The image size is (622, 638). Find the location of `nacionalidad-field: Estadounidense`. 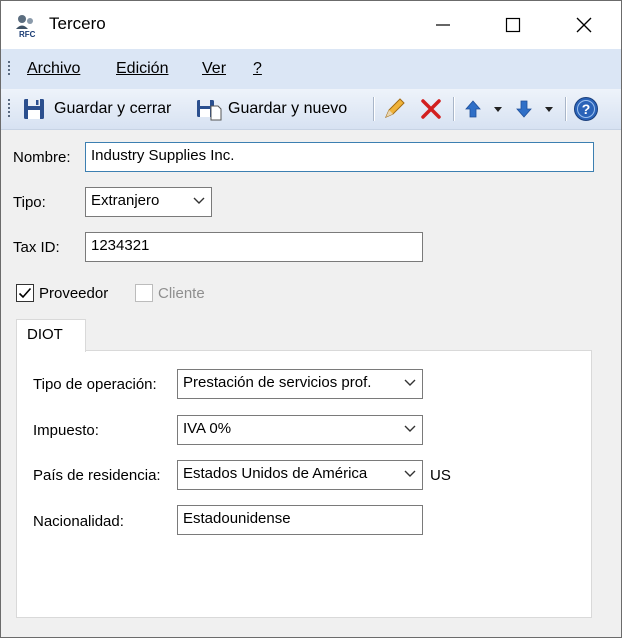

nacionalidad-field: Estadounidense is located at coordinates (300, 520).